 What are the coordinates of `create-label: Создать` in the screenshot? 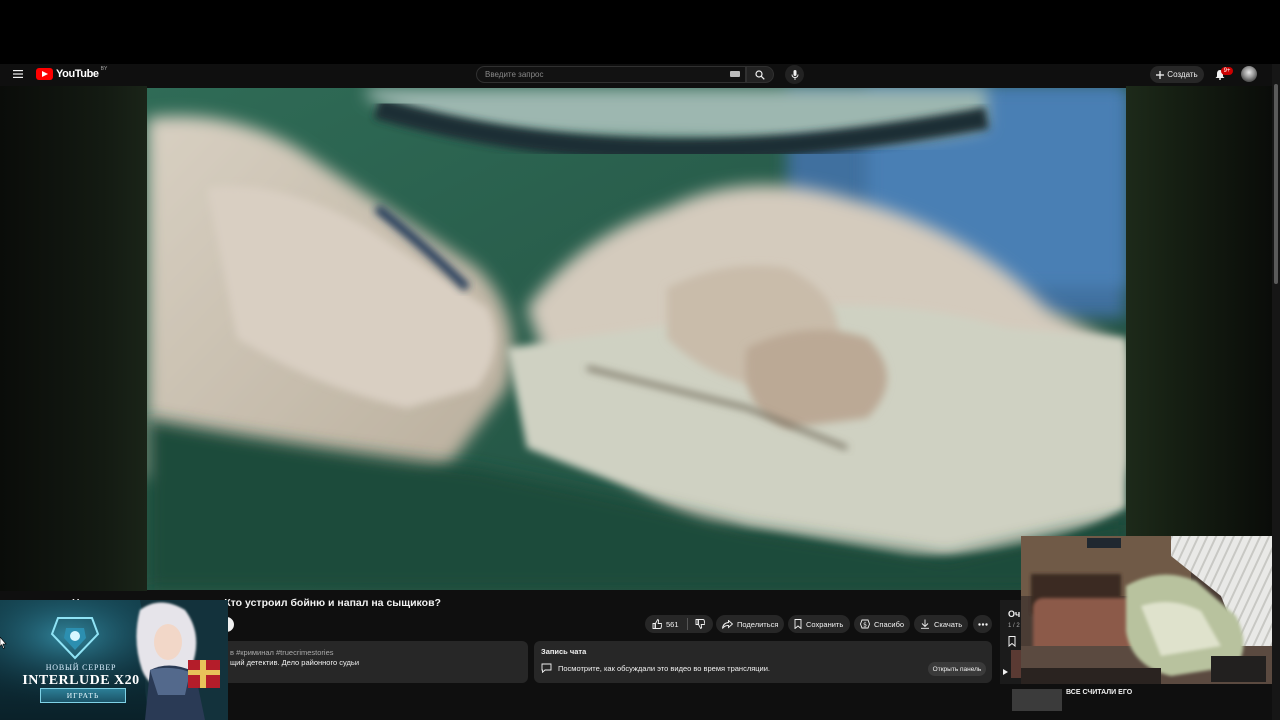 It's located at (1182, 74).